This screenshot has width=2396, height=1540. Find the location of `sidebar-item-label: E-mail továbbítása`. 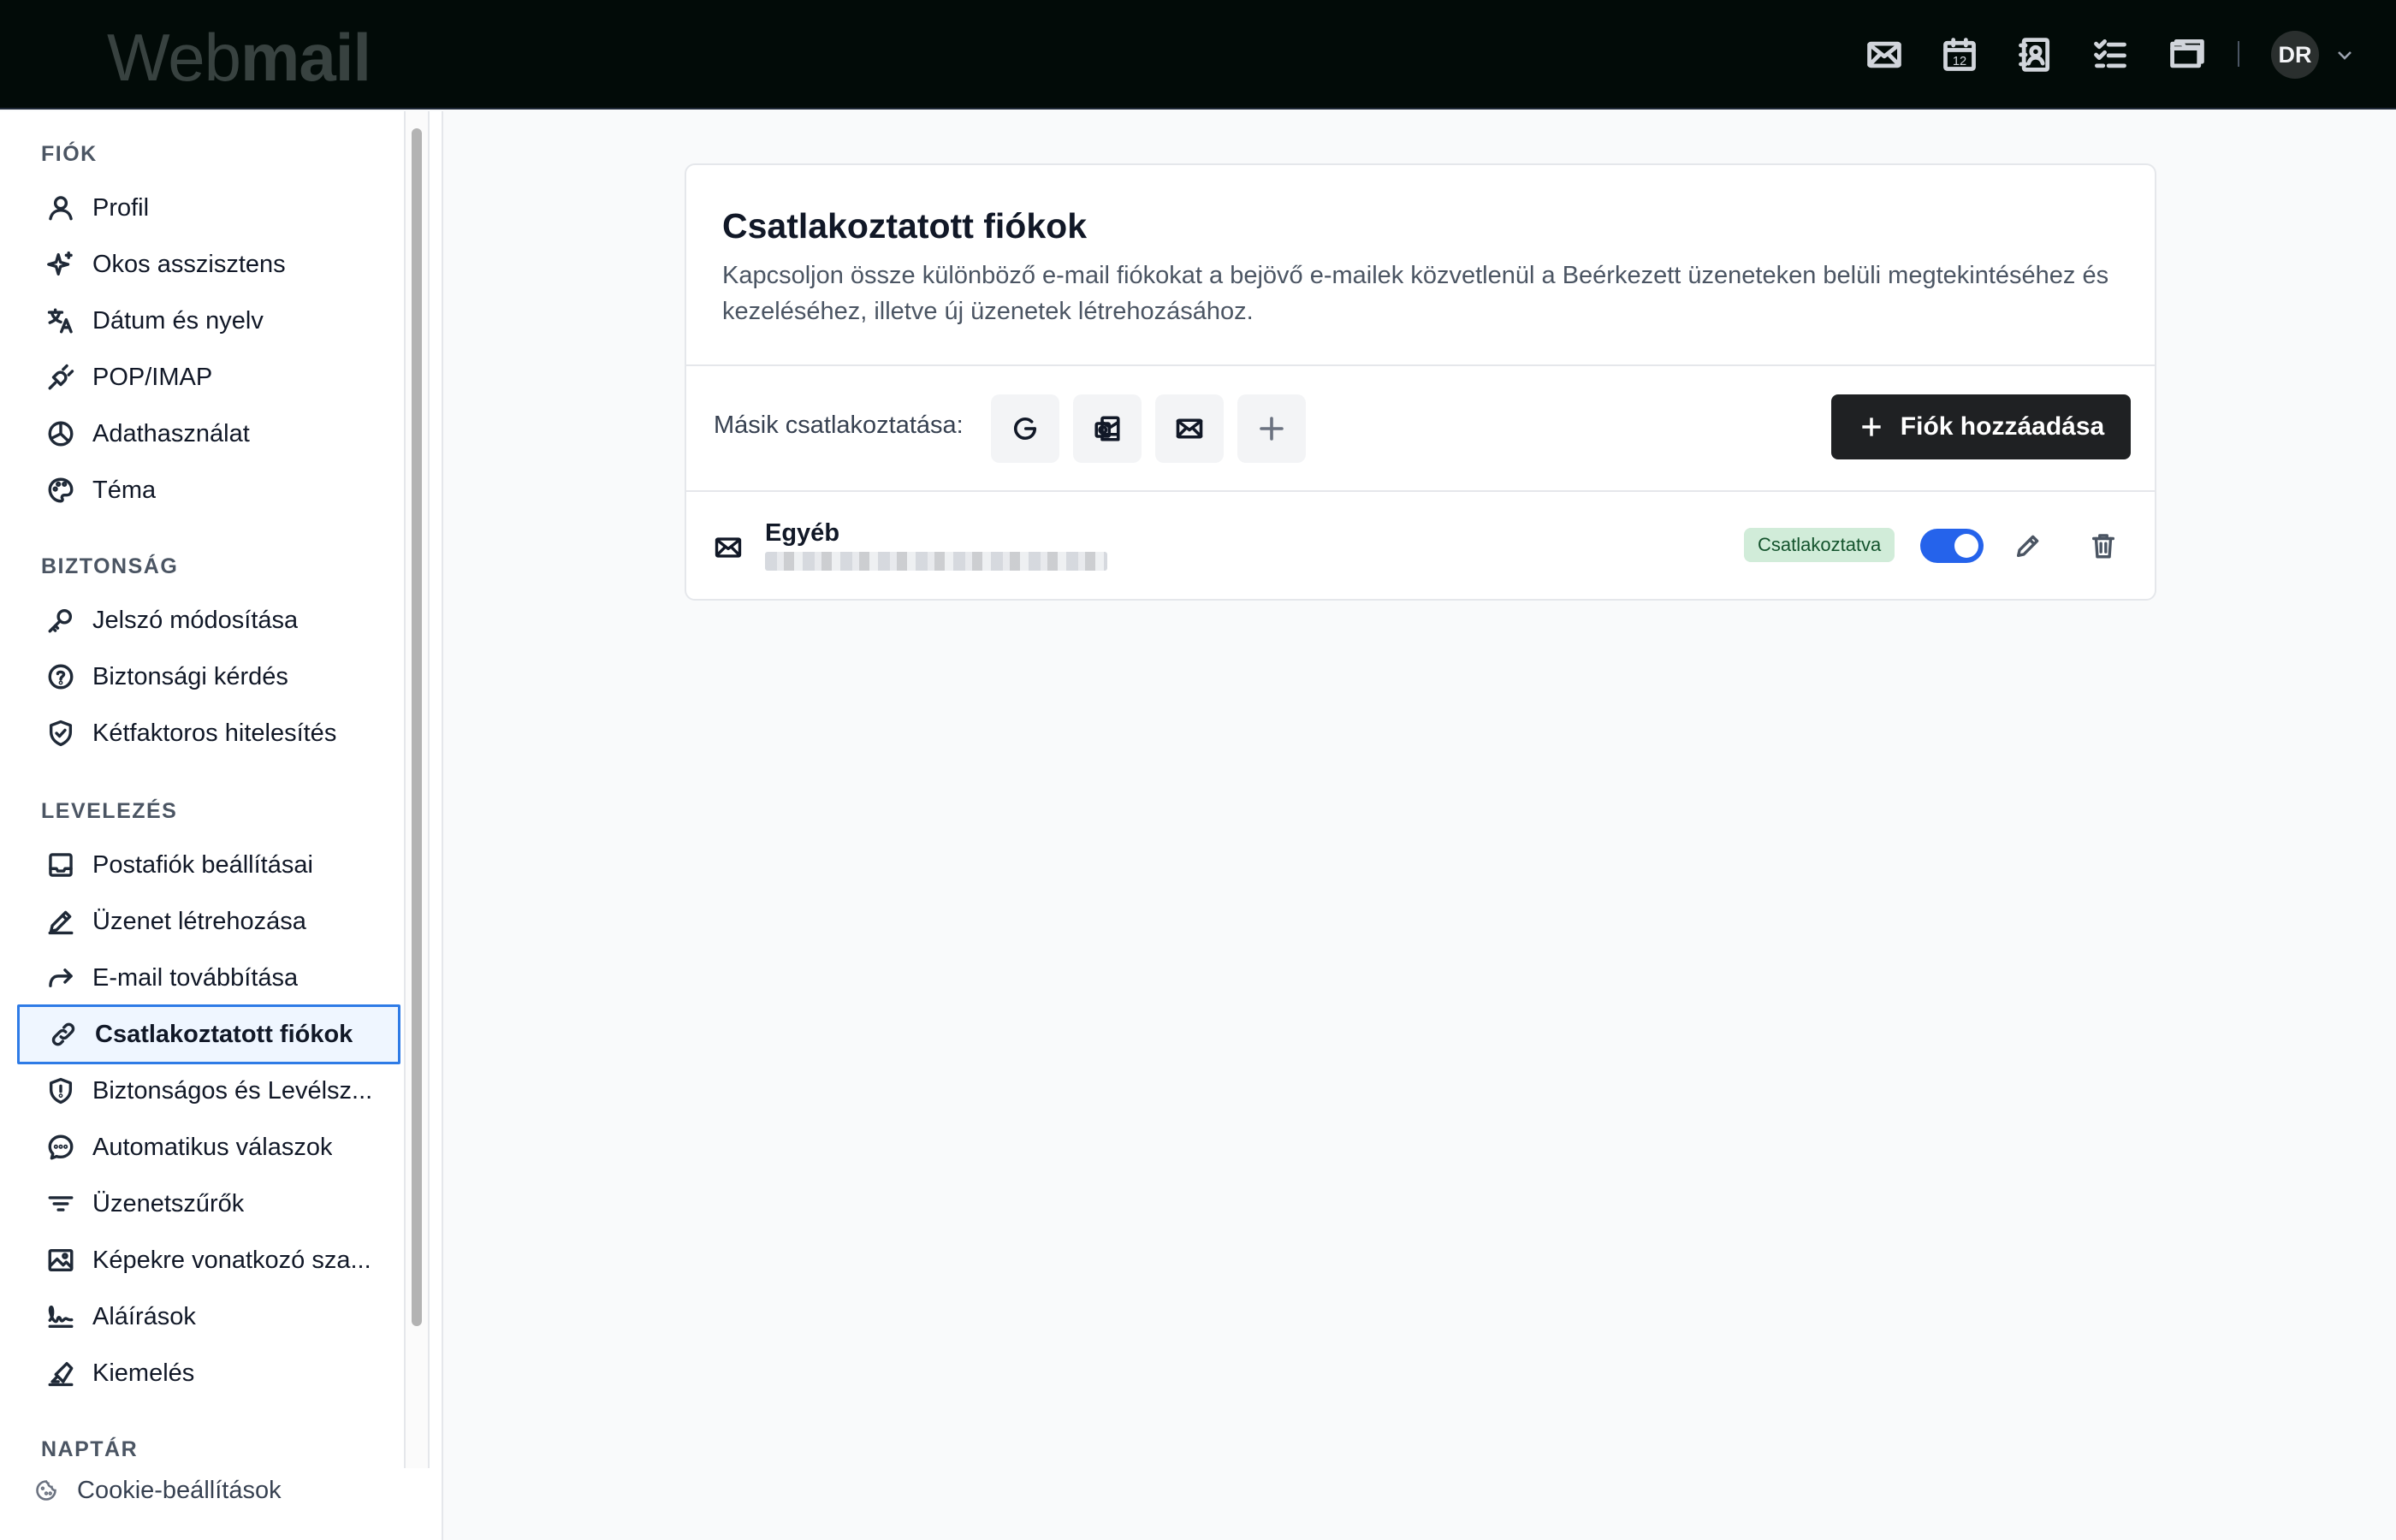

sidebar-item-label: E-mail továbbítása is located at coordinates (195, 977).